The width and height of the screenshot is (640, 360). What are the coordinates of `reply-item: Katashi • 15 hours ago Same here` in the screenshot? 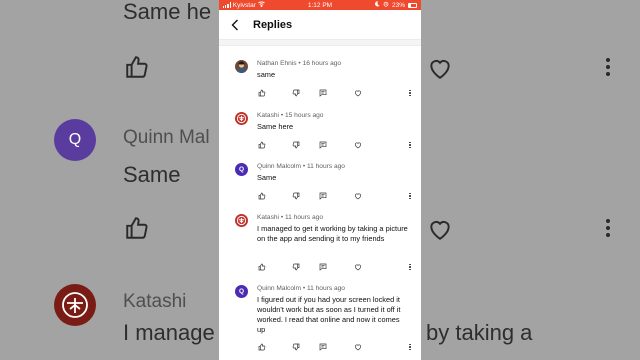 It's located at (320, 132).